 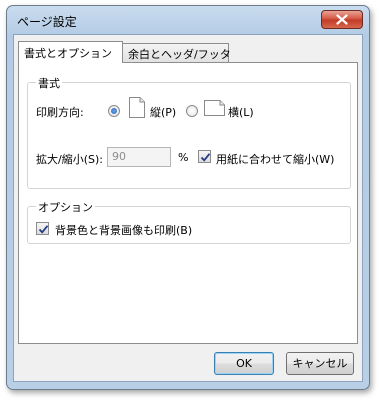 I want to click on format-group-title: 書式, so click(x=49, y=83).